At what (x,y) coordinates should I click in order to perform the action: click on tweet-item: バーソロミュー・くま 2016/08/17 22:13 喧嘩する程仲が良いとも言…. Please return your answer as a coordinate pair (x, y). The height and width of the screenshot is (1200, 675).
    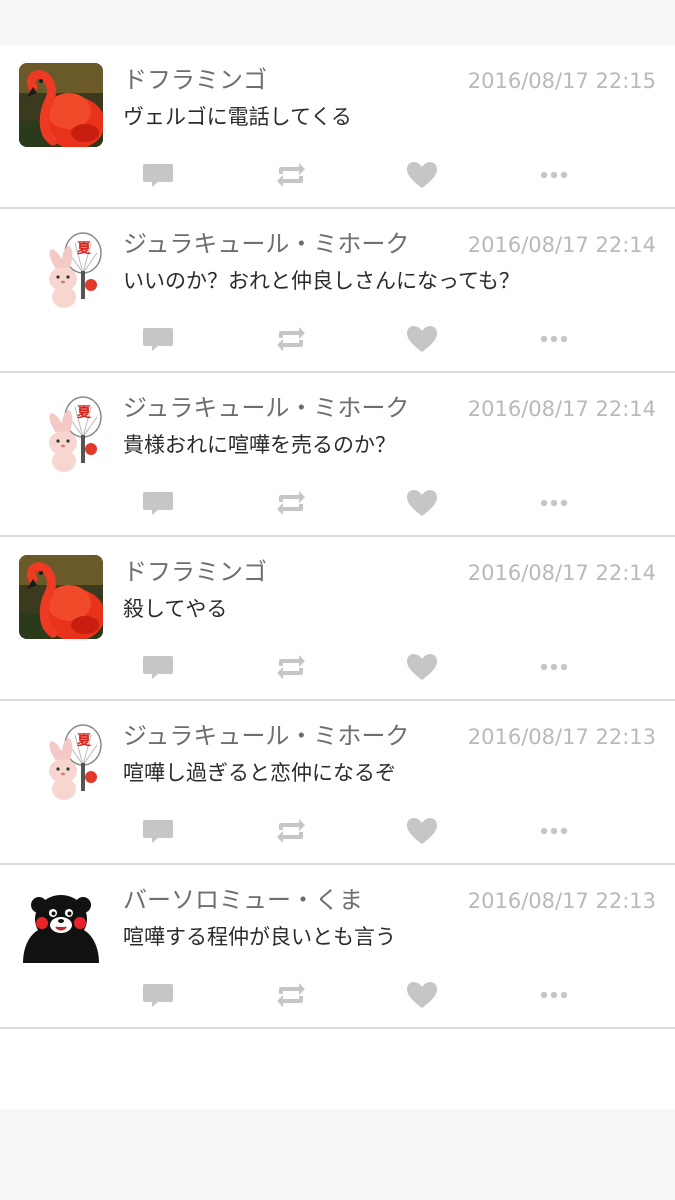
    Looking at the image, I should click on (337, 947).